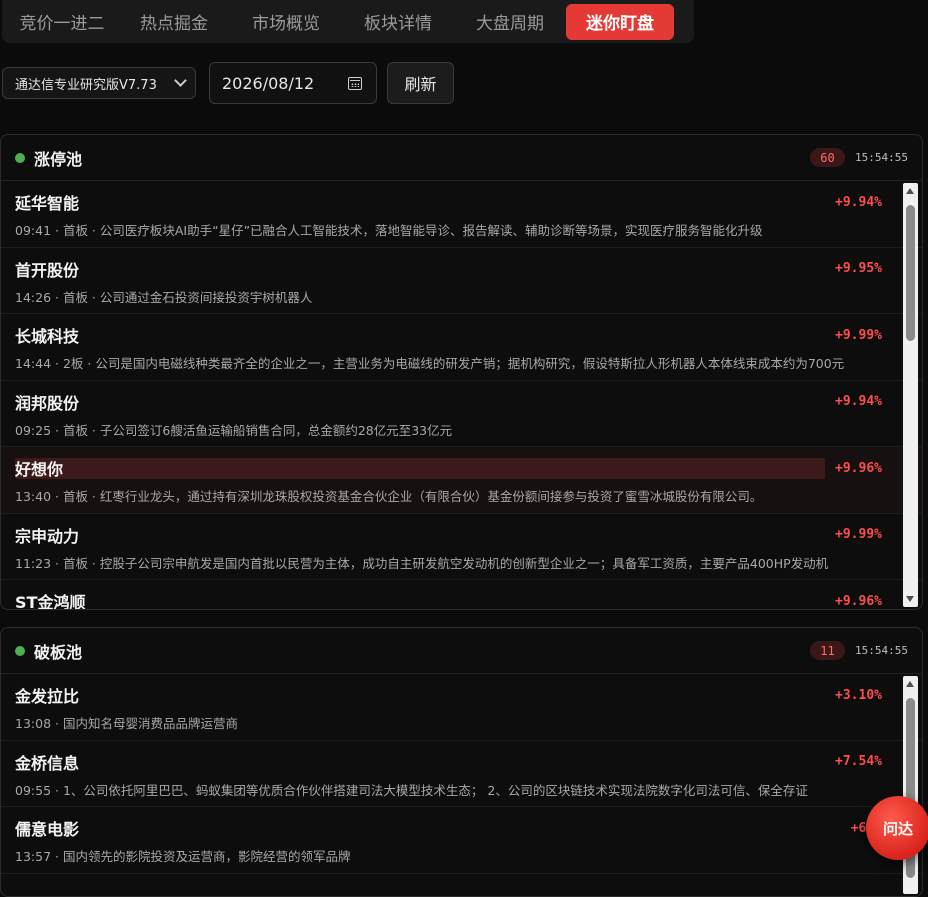 This screenshot has width=928, height=897. What do you see at coordinates (620, 21) in the screenshot?
I see `tab-mini-watch: 迷你盯盘` at bounding box center [620, 21].